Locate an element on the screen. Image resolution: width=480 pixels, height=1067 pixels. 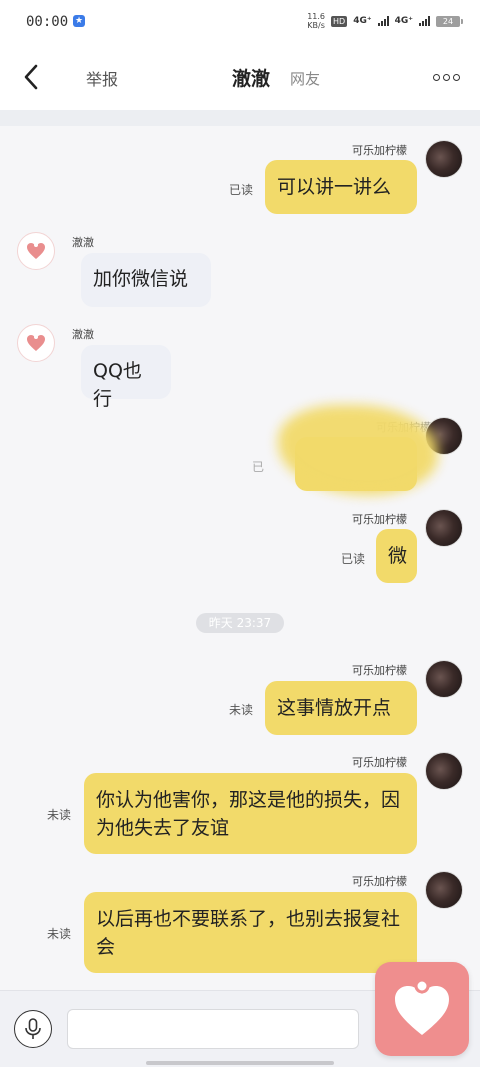
back-arrow-icon is located at coordinates (31, 77).